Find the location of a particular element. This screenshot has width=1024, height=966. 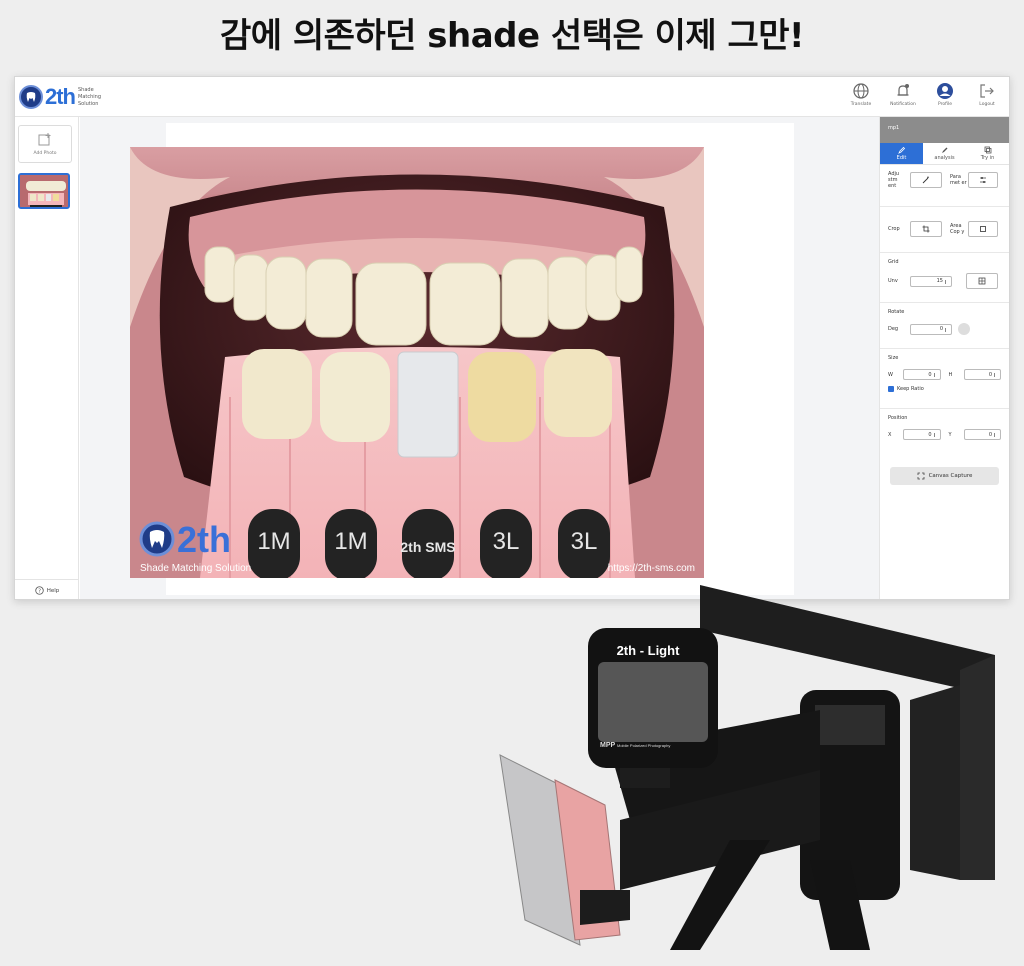

crop-icon is located at coordinates (926, 229).